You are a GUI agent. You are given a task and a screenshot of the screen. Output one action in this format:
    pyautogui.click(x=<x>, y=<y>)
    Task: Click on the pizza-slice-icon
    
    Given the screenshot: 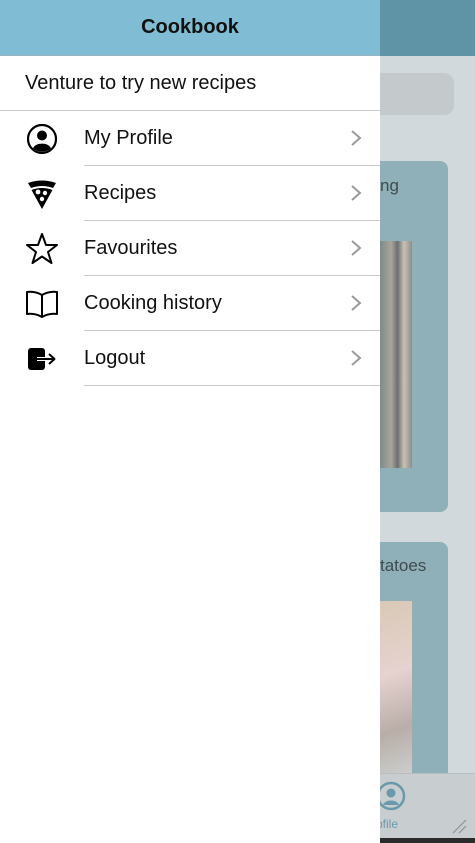 What is the action you would take?
    pyautogui.click(x=42, y=194)
    